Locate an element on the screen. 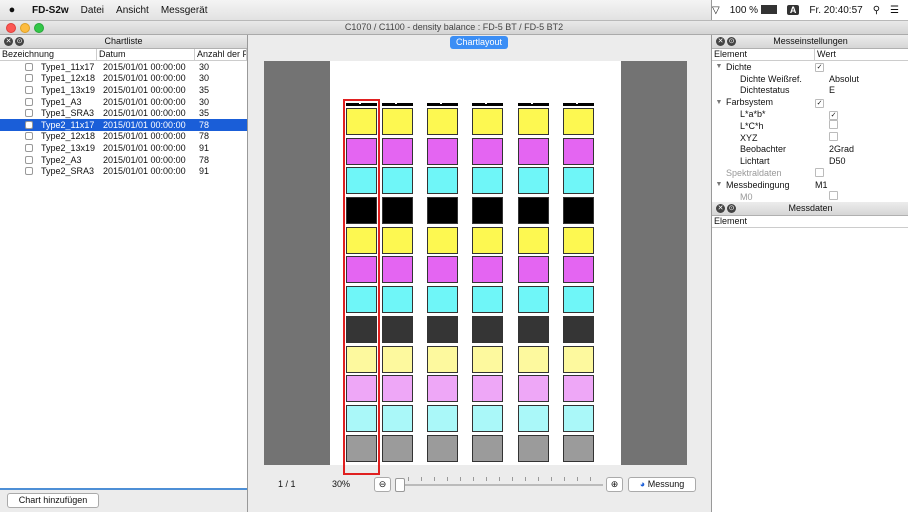  chart-list-row: Type2_12x18 2015/01/01 00:00:00 78 is located at coordinates (123, 137).